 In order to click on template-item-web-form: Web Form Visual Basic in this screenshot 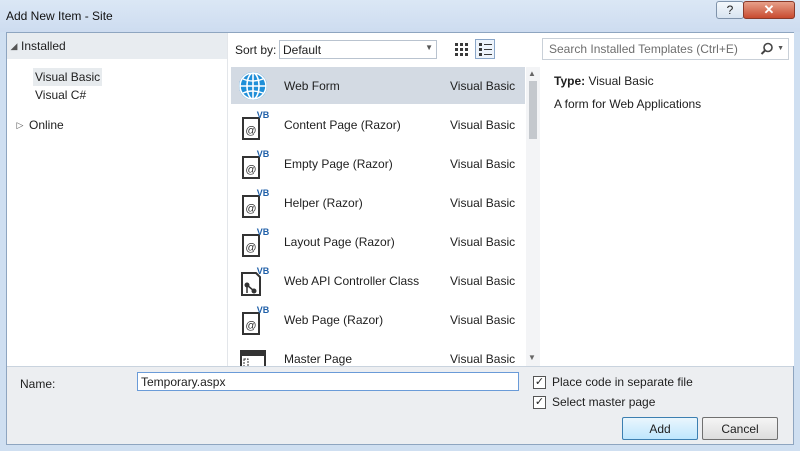, I will do `click(378, 85)`.